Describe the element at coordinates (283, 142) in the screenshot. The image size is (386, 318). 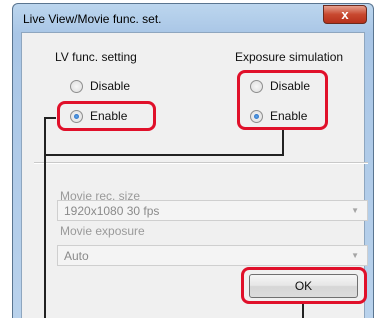
I see `callout-line-exposure` at that location.